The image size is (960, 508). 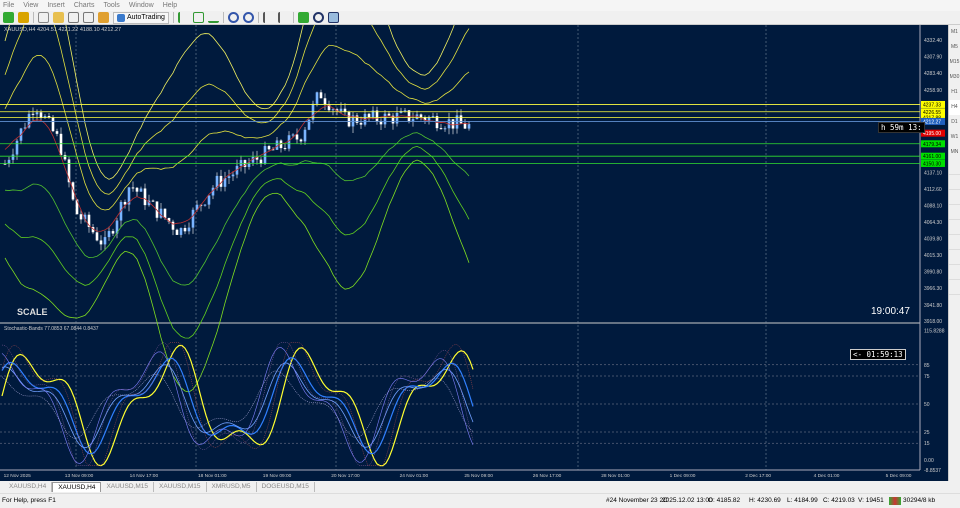 I want to click on indicator-timer: <- 01:59:13, so click(x=878, y=354).